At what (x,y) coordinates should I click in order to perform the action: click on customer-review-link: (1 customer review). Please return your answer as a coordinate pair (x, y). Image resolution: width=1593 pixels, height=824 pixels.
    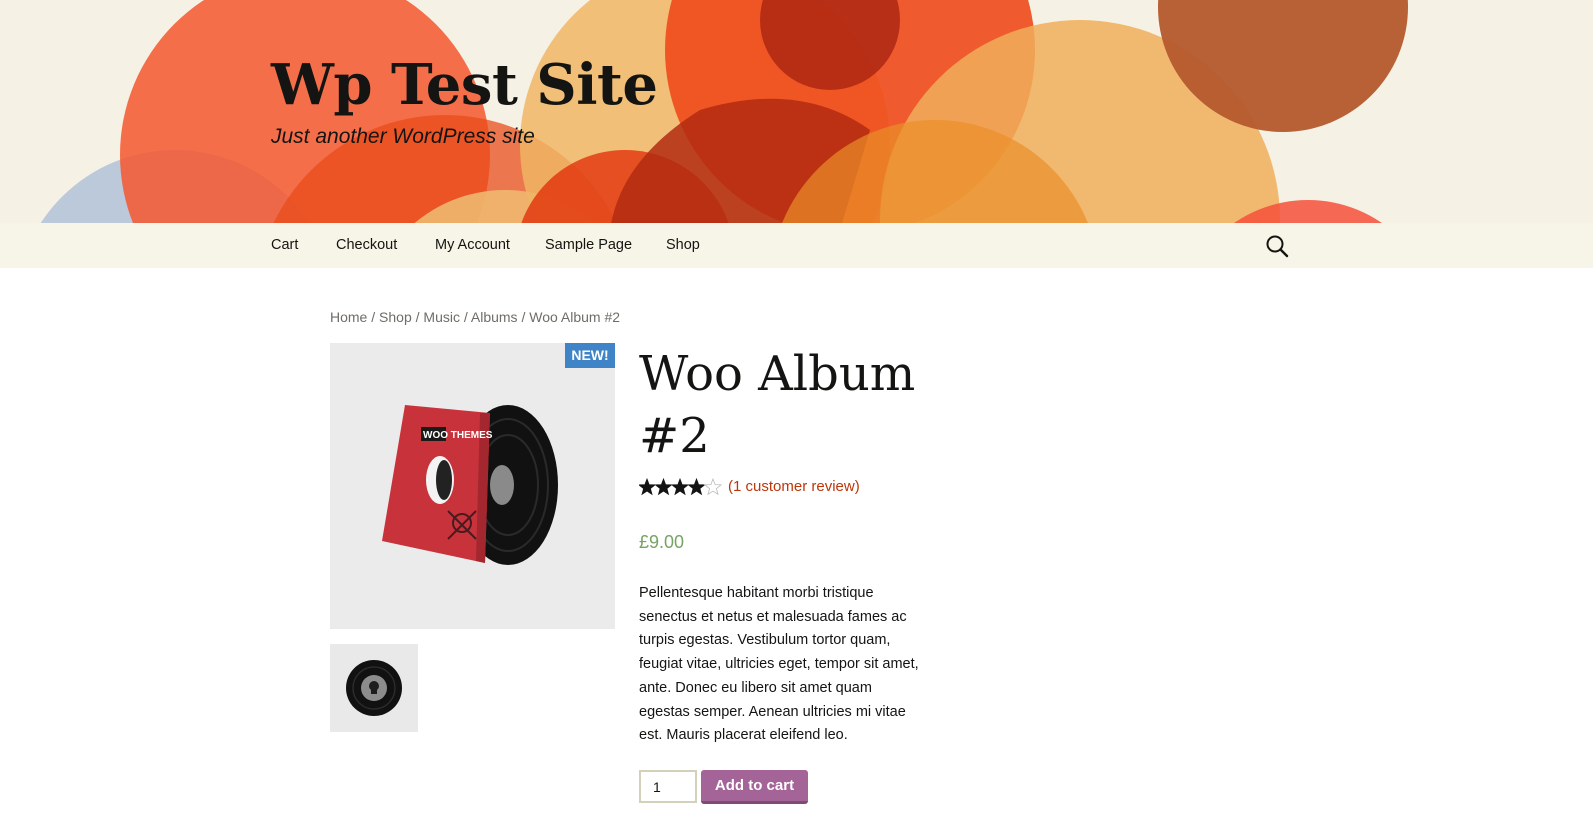
    Looking at the image, I should click on (794, 486).